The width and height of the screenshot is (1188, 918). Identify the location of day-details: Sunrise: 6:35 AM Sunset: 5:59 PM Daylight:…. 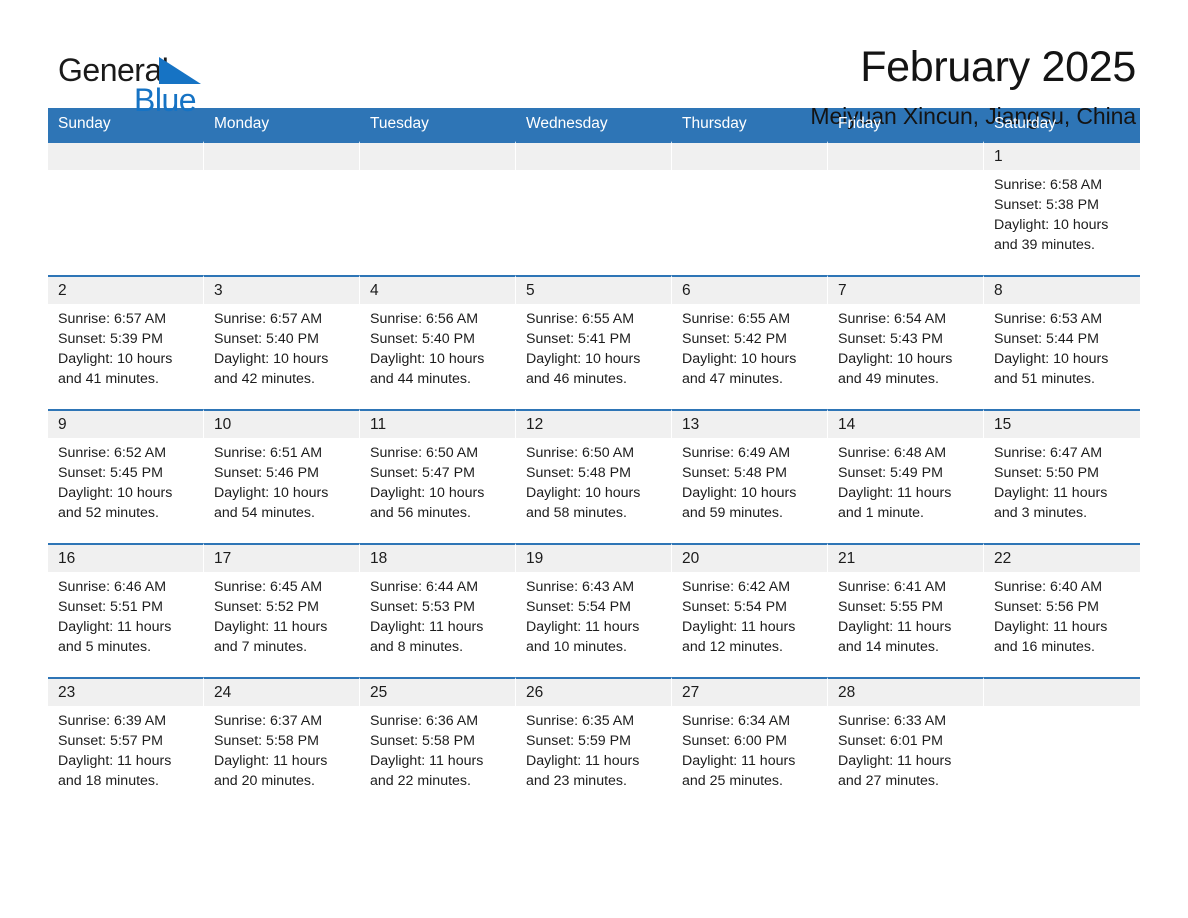
(593, 748).